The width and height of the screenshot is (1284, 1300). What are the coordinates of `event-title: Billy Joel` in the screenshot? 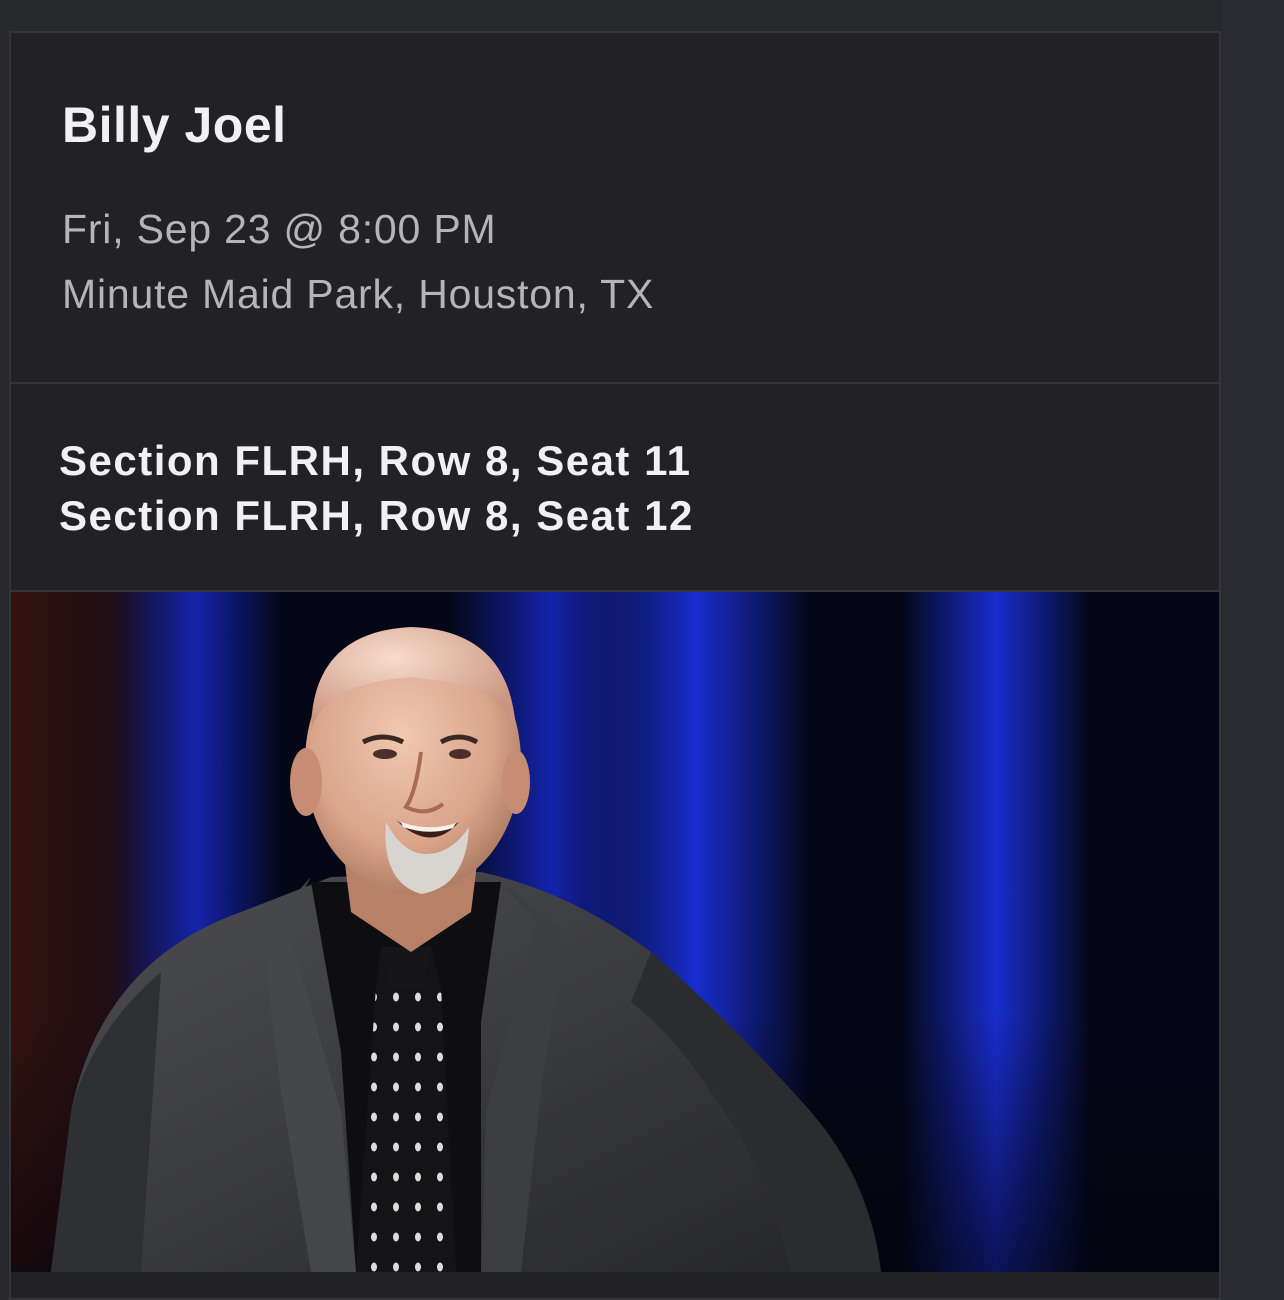 It's located at (174, 125).